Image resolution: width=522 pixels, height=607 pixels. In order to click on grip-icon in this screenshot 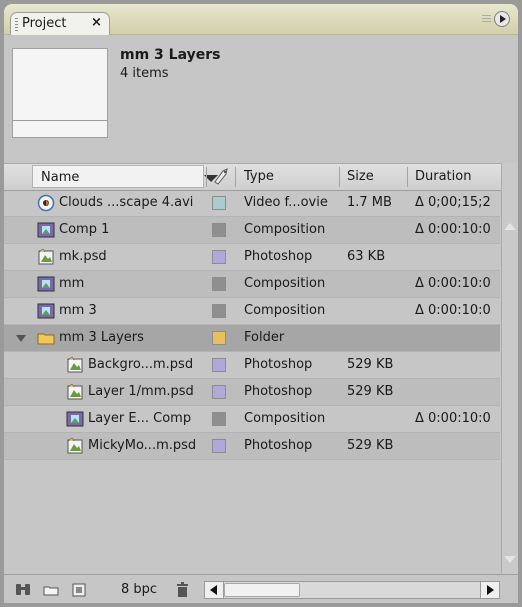, I will do `click(486, 19)`.